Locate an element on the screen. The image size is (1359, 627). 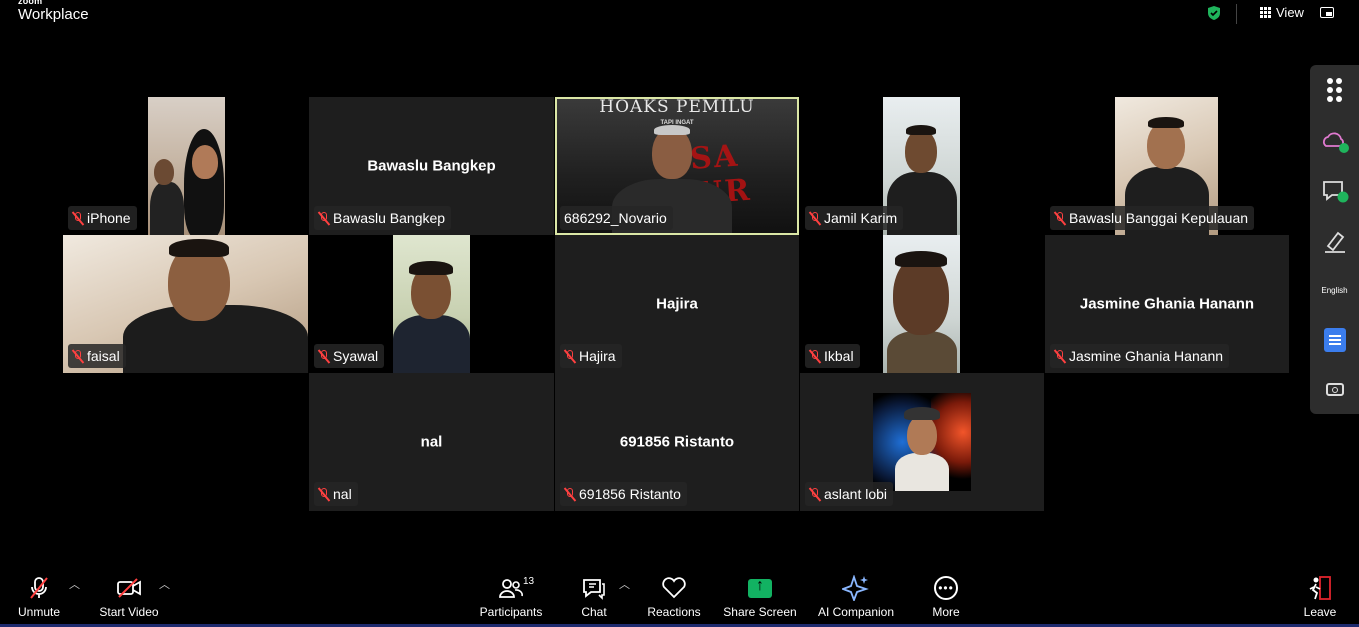
participant-name-tag: Bawaslu Bangkep is located at coordinates (383, 218).